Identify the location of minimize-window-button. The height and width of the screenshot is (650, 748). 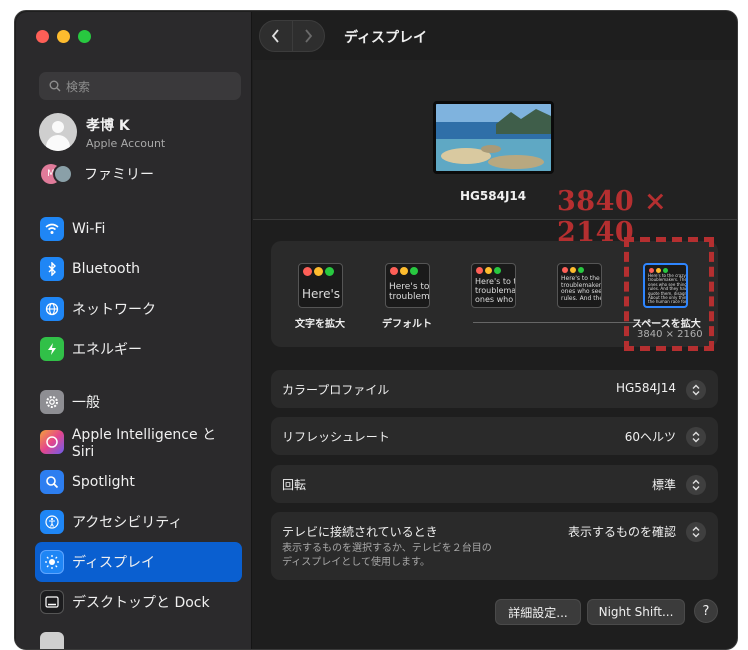
(63, 36).